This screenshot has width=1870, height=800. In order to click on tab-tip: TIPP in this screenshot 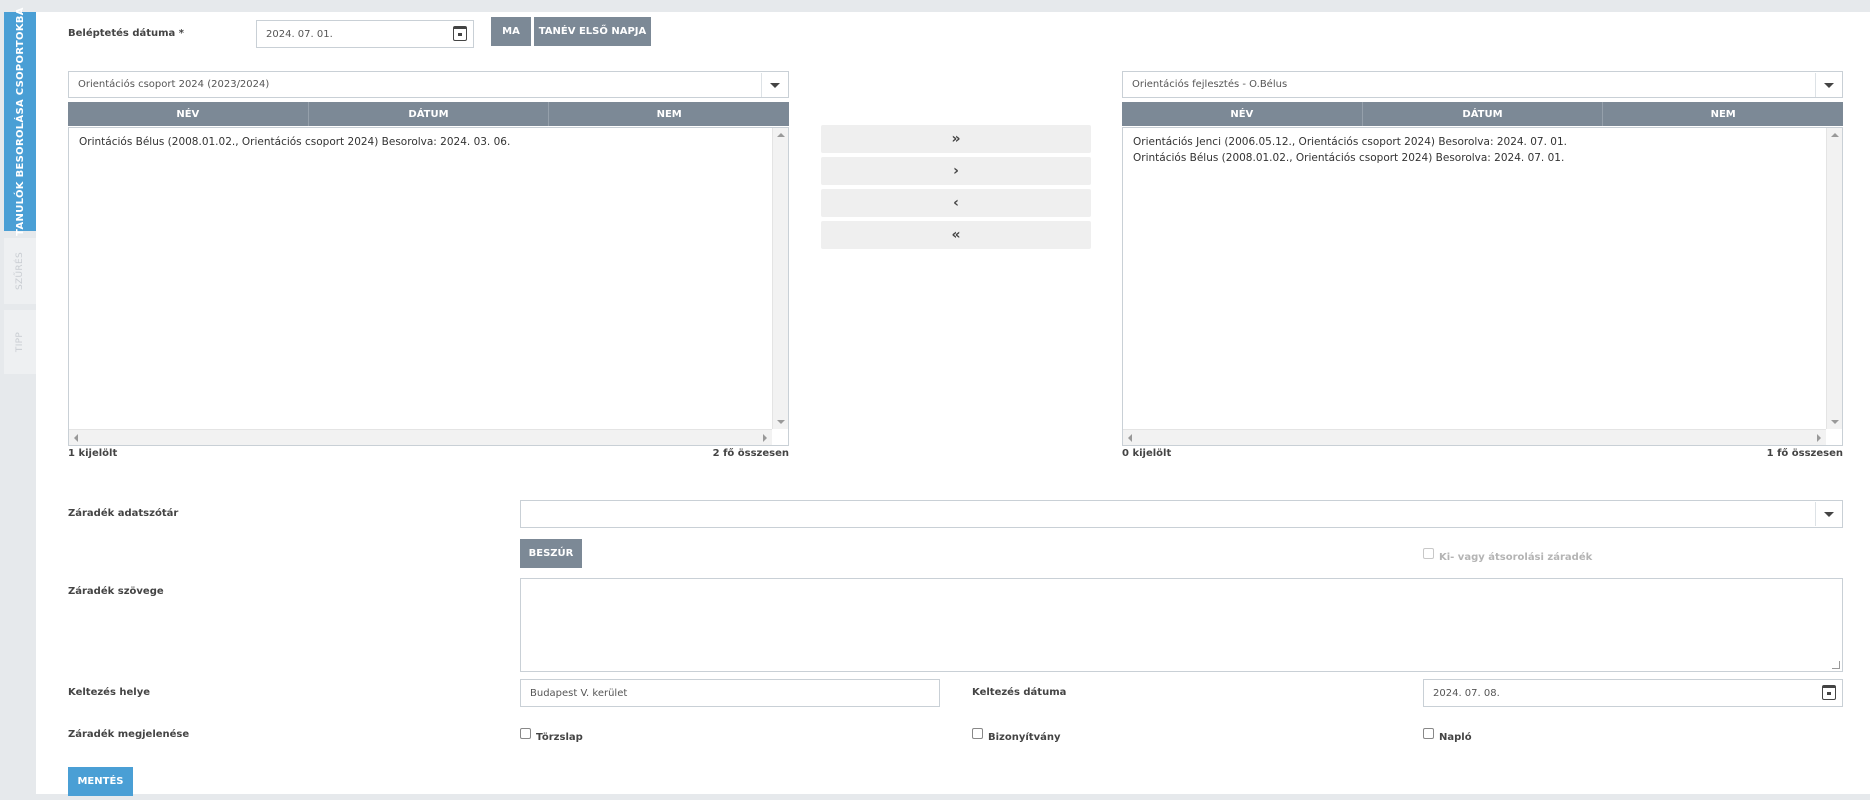, I will do `click(20, 342)`.